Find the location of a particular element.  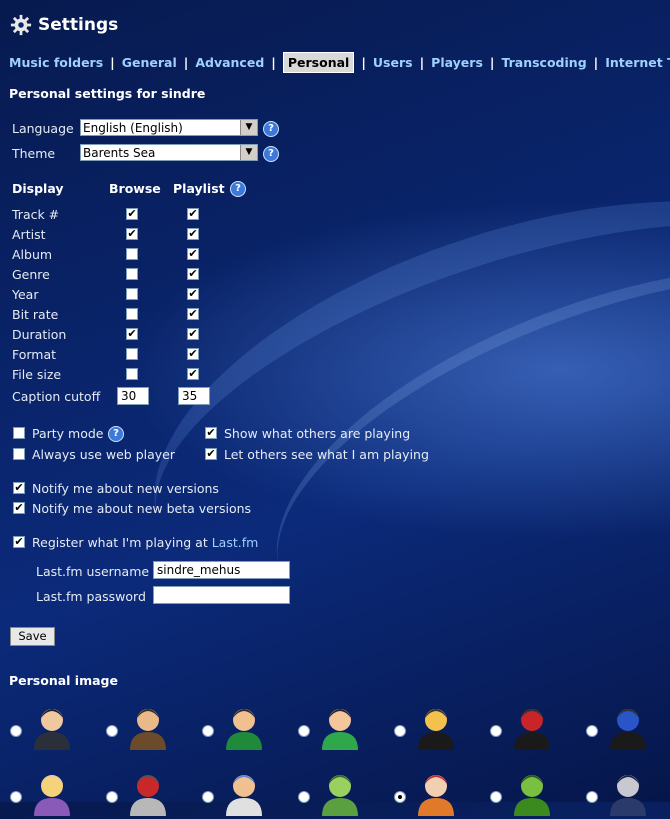

lastfm-register-checkbox: ✔ is located at coordinates (19, 542).